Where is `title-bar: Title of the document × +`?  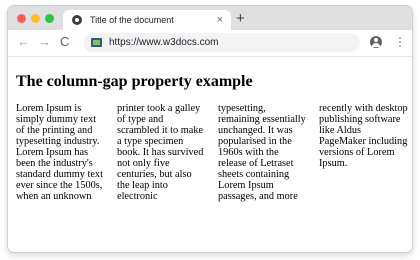 title-bar: Title of the document × + is located at coordinates (210, 18).